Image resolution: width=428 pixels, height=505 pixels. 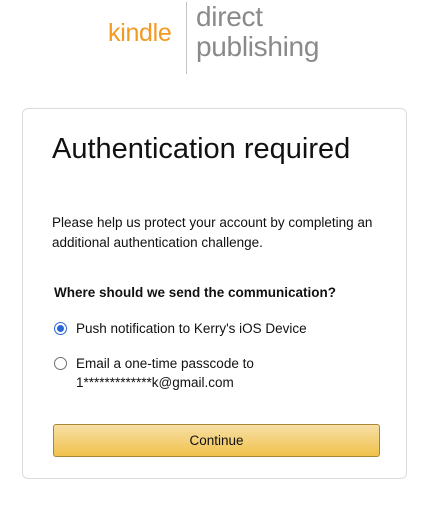 I want to click on radio-email-passcode, so click(x=60, y=363).